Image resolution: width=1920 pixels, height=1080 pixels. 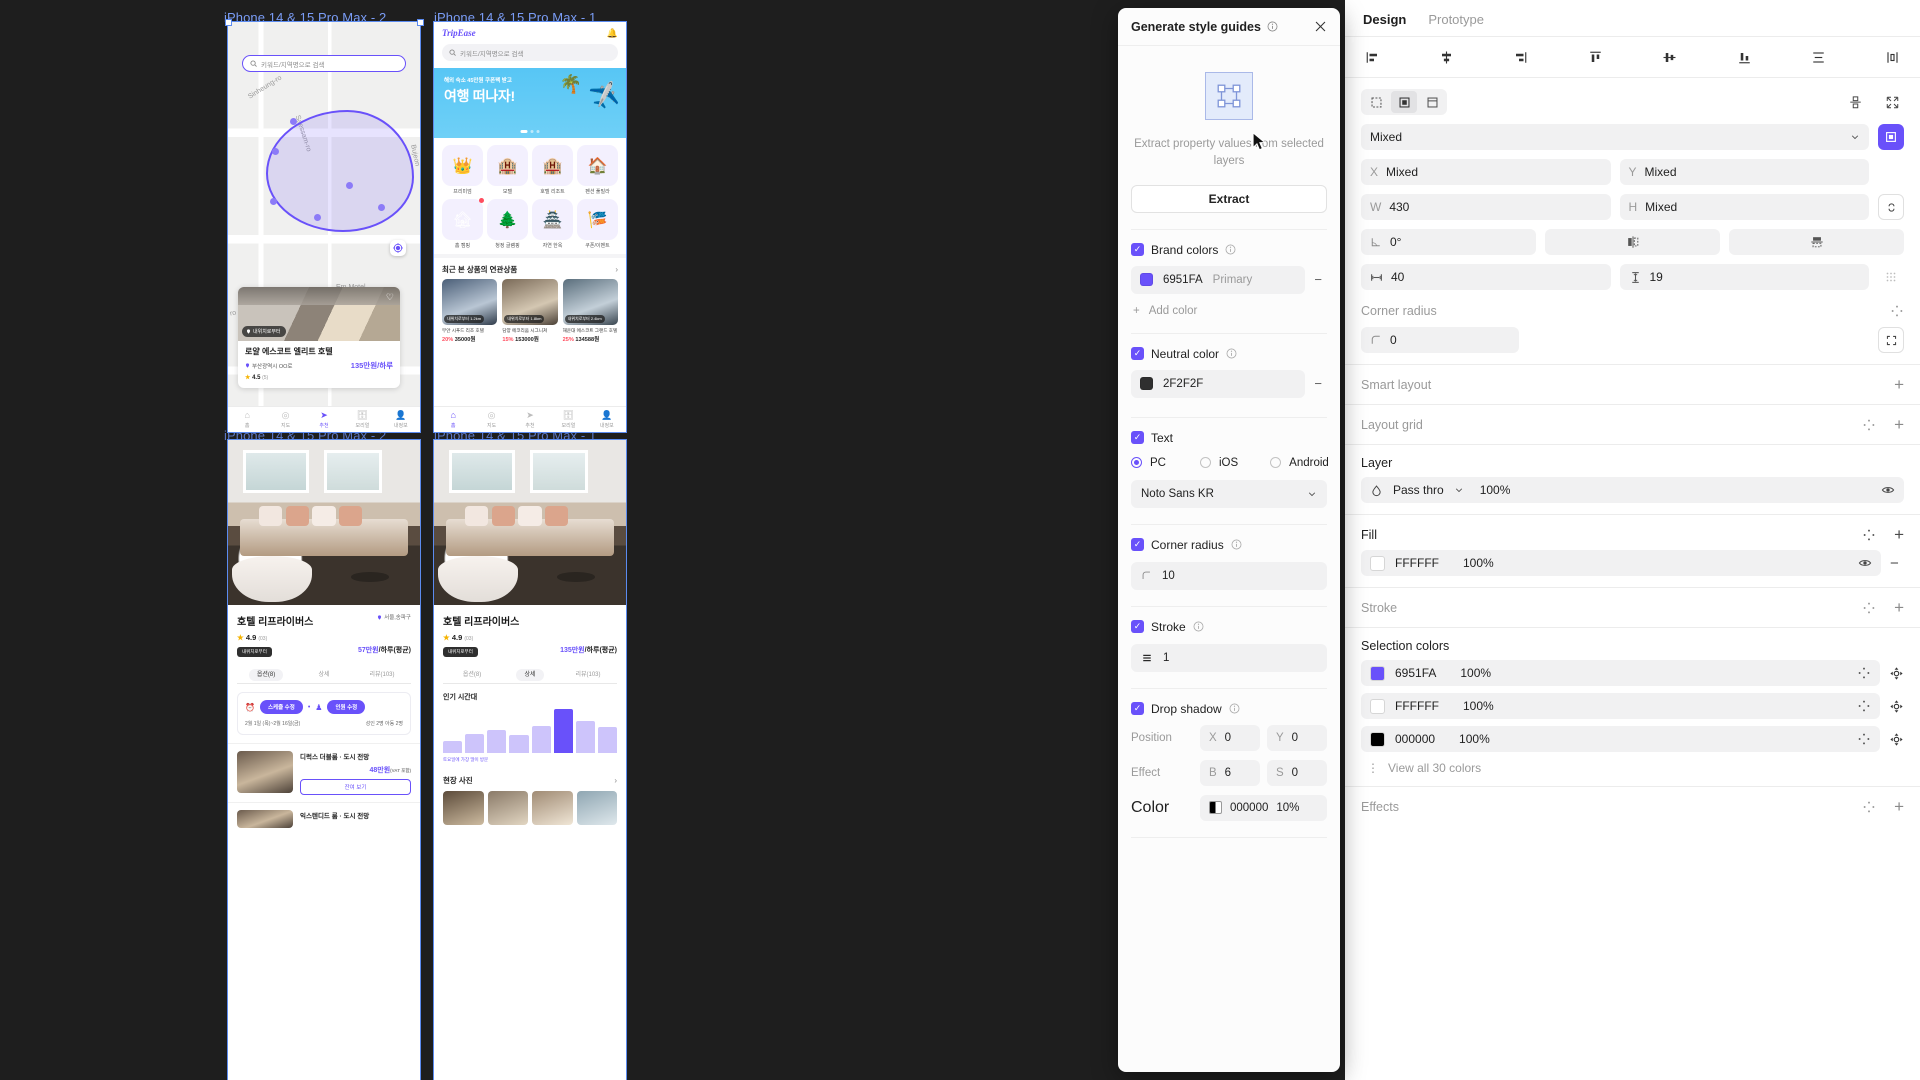 I want to click on height-input: H Mixed, so click(x=1744, y=207).